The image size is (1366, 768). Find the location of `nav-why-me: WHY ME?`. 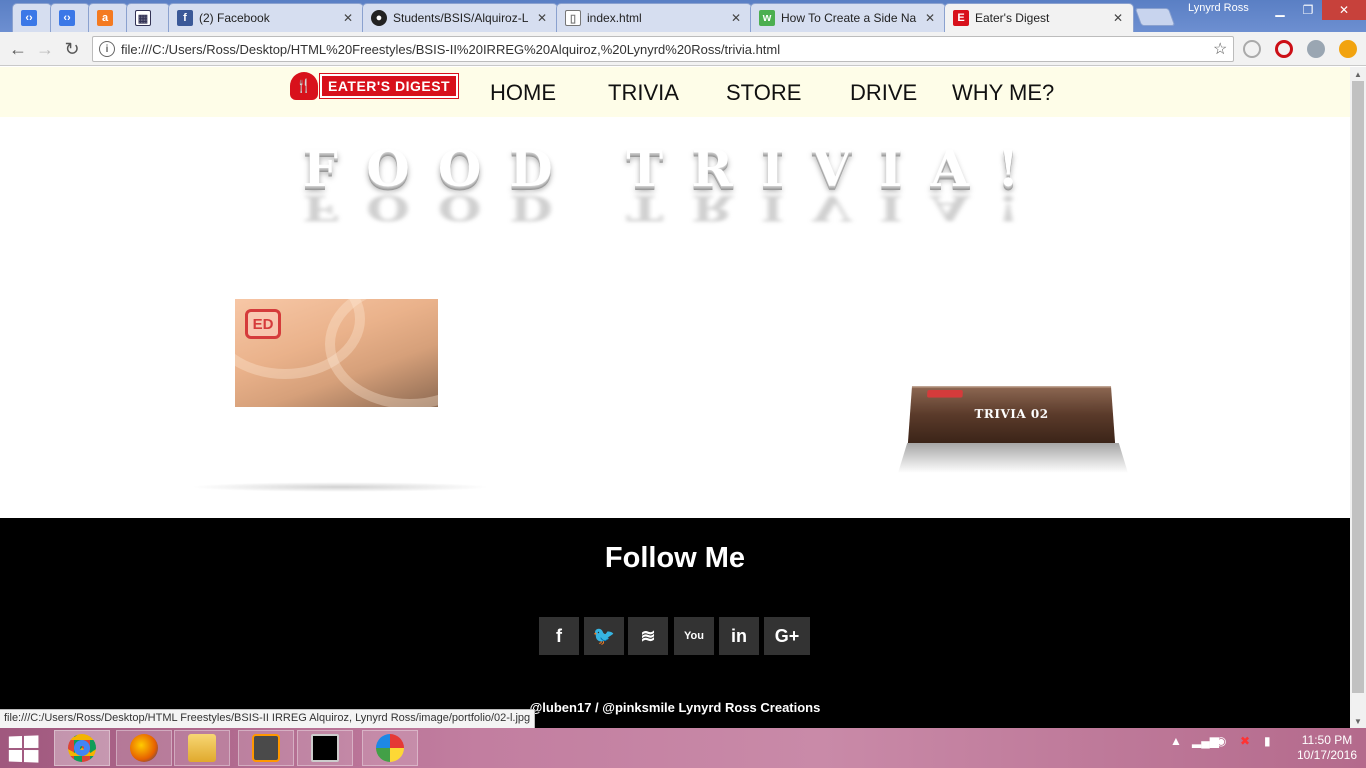

nav-why-me: WHY ME? is located at coordinates (1003, 93).